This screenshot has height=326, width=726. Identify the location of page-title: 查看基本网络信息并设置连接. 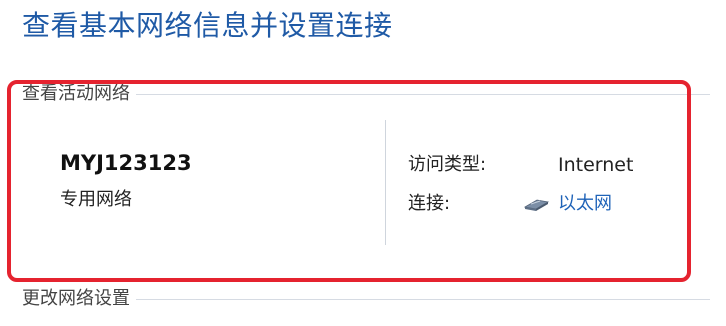
(207, 25).